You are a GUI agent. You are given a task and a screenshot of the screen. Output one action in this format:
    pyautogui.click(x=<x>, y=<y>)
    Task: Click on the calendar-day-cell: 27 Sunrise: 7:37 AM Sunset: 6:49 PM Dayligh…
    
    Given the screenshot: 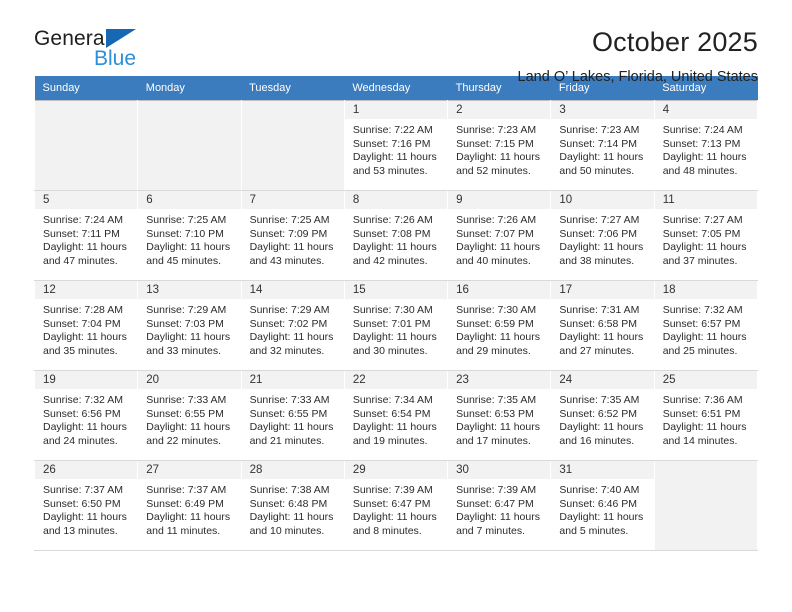 What is the action you would take?
    pyautogui.click(x=189, y=505)
    